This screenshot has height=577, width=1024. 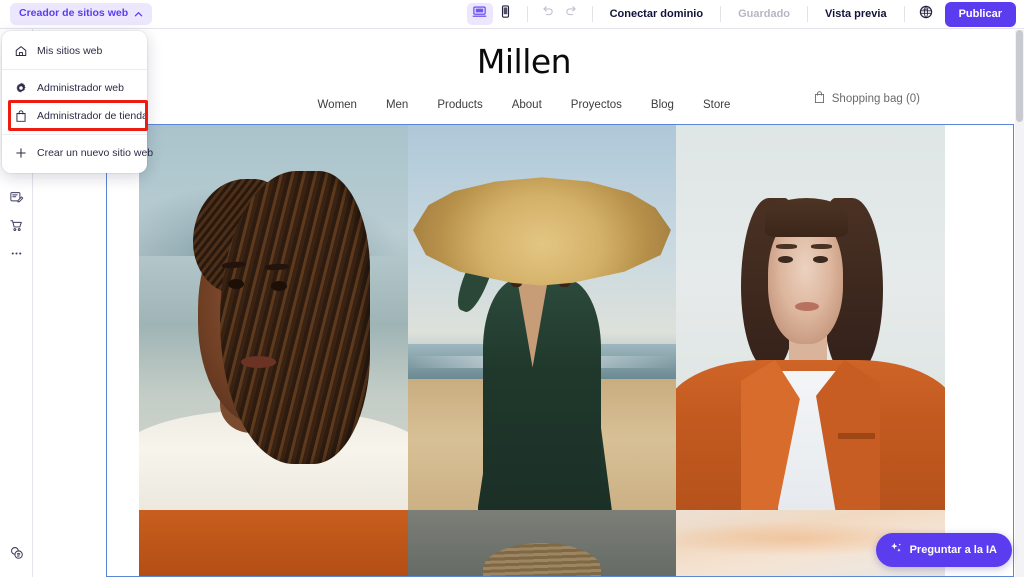 I want to click on undo-icon, so click(x=547, y=14).